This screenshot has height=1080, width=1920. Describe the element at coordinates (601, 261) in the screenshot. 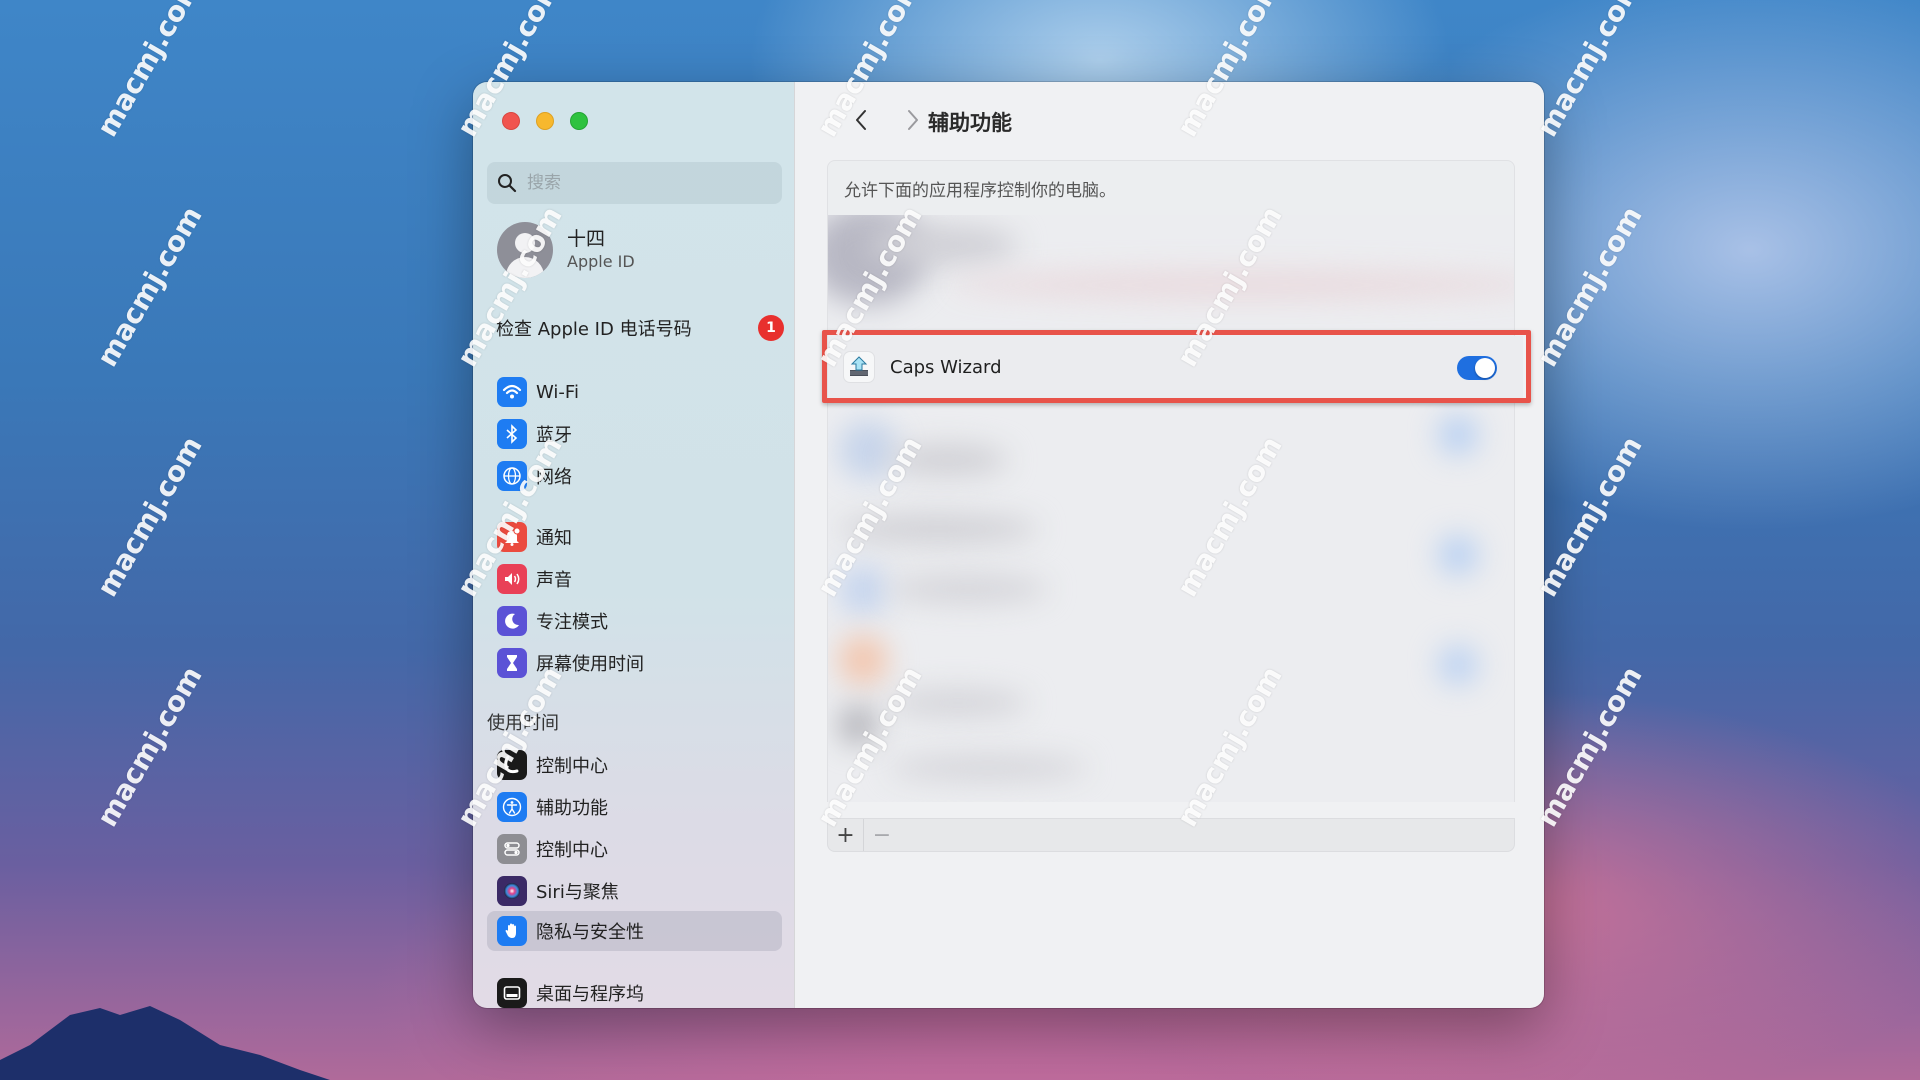

I see `profile-subtitle: Apple ID` at that location.